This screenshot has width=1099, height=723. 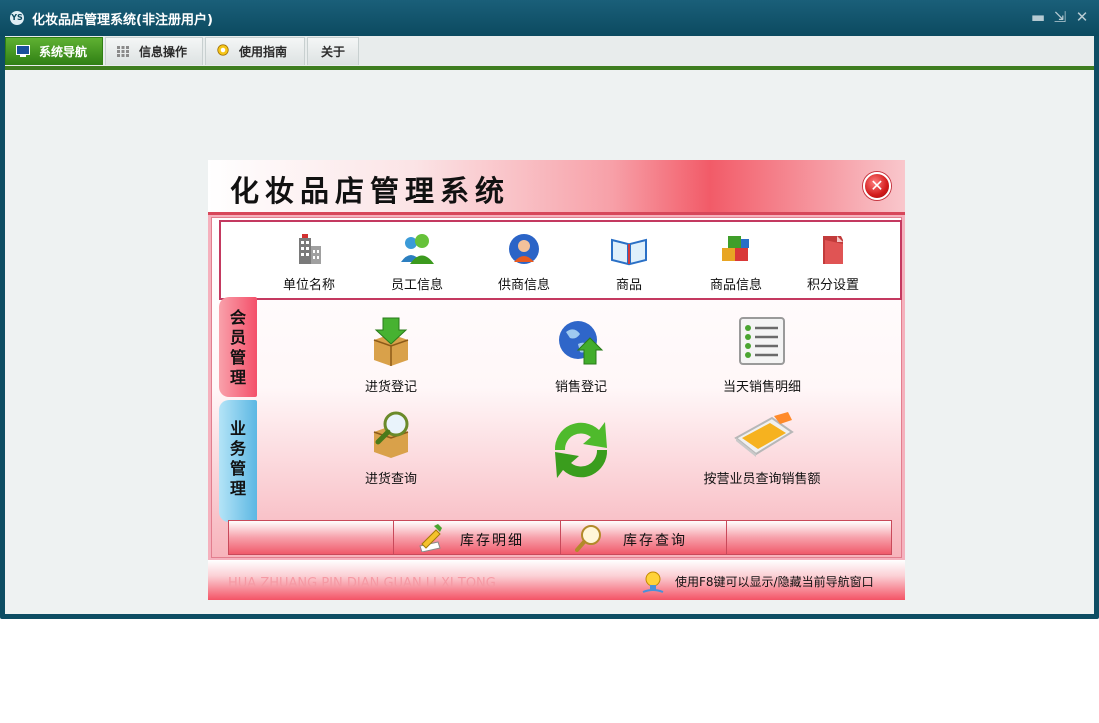 What do you see at coordinates (832, 285) in the screenshot?
I see `toolbar-item-label: 积分设置` at bounding box center [832, 285].